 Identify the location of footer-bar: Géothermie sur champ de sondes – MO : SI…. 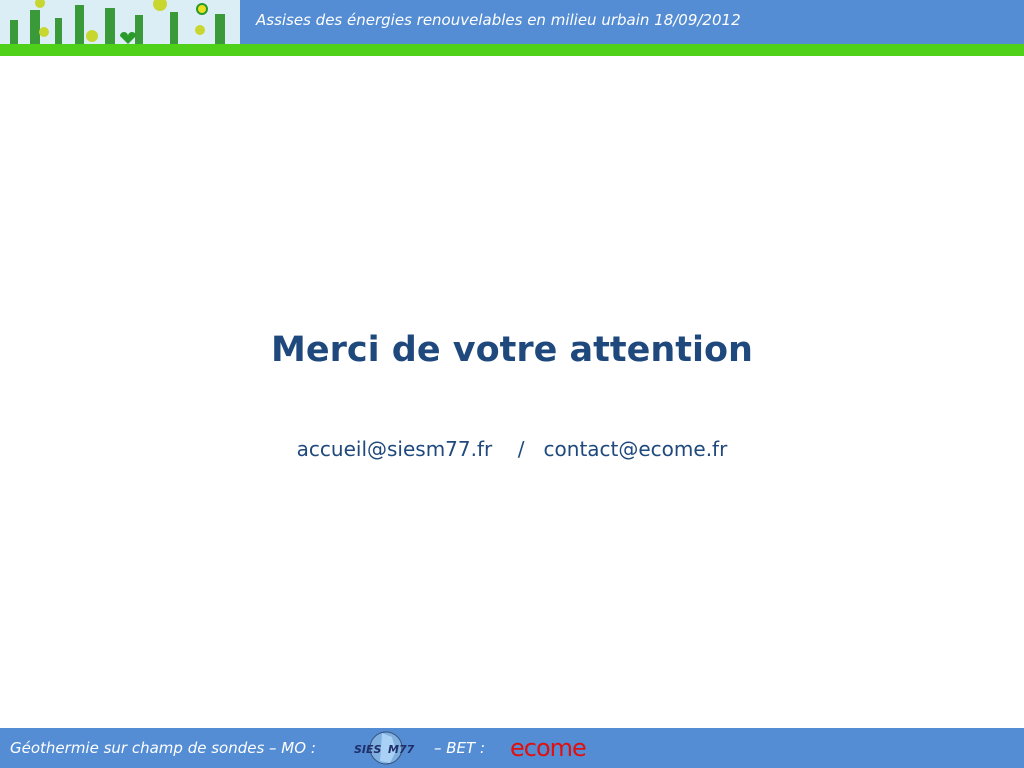
(512, 748).